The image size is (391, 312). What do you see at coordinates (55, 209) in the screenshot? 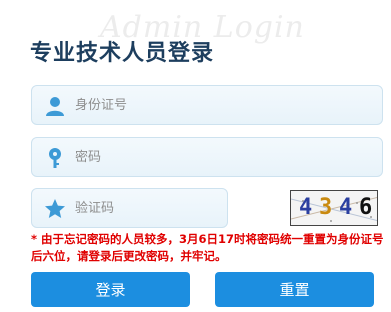
I see `star-icon` at bounding box center [55, 209].